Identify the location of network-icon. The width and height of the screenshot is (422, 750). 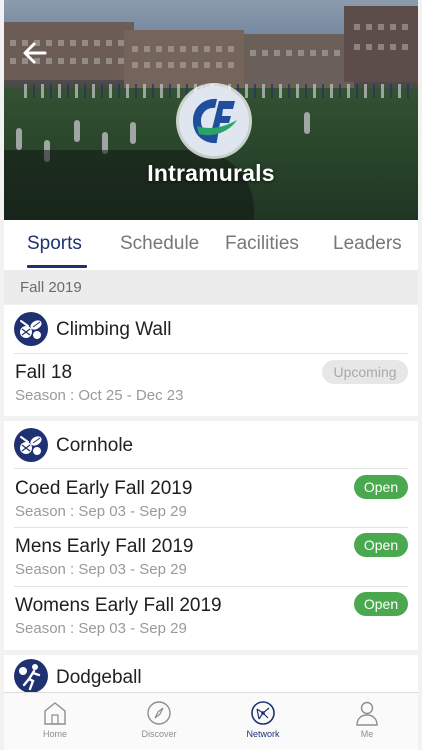
(263, 713).